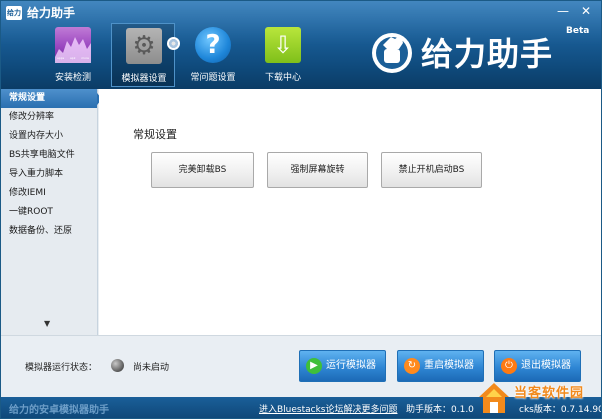 This screenshot has height=419, width=602. What do you see at coordinates (282, 78) in the screenshot?
I see `toolbar-label: 下载中心` at bounding box center [282, 78].